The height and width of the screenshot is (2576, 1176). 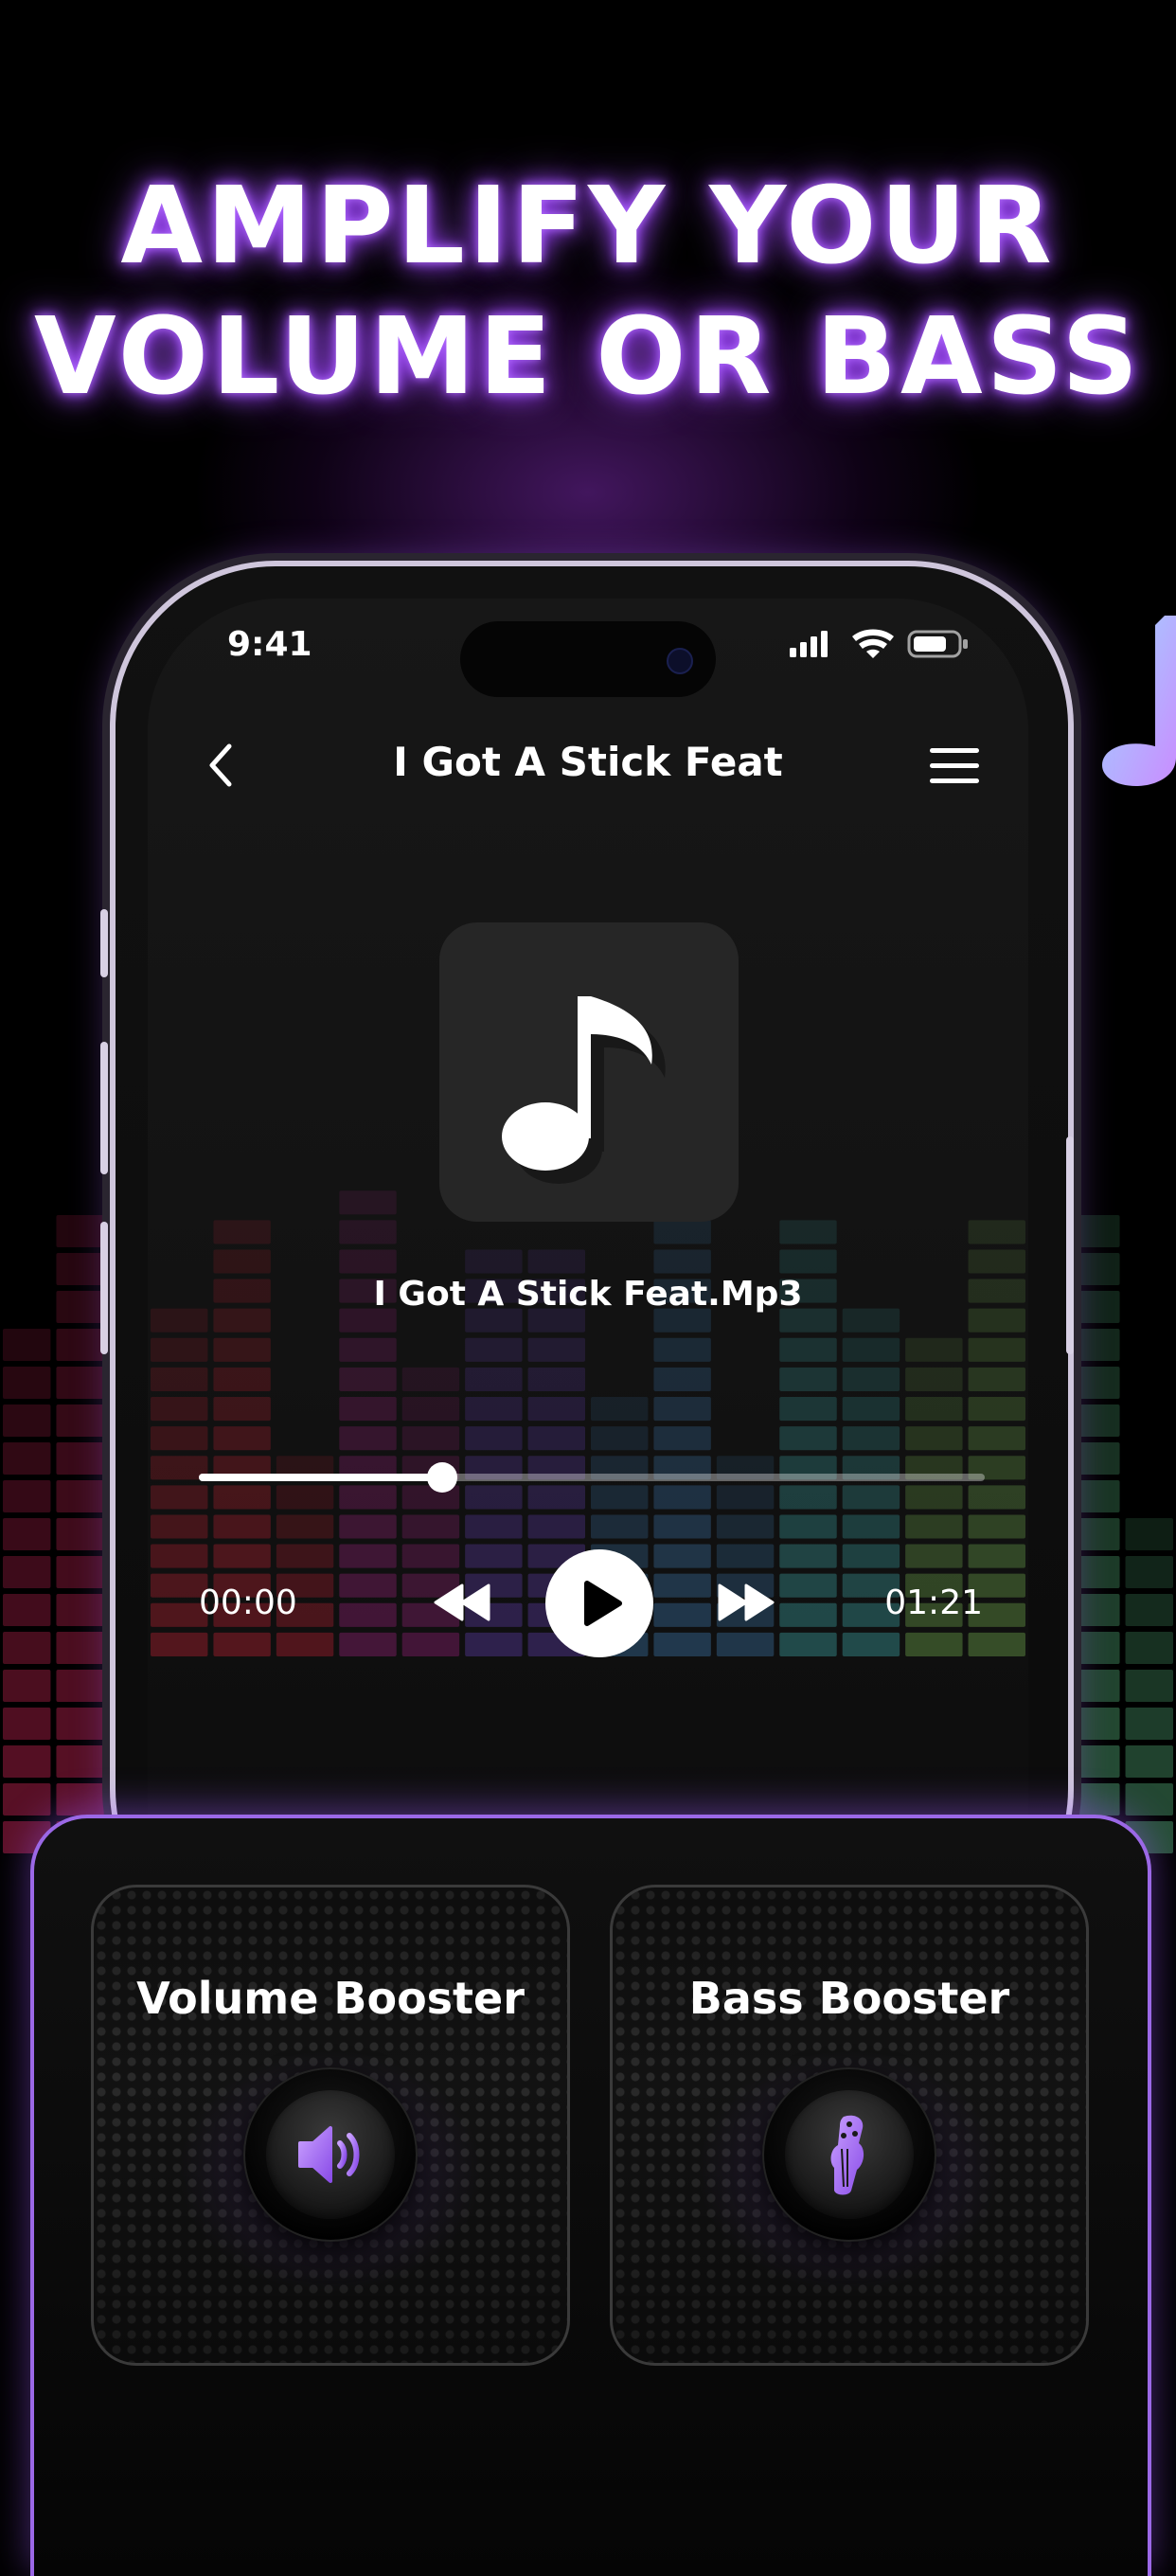 I want to click on play-icon, so click(x=603, y=1603).